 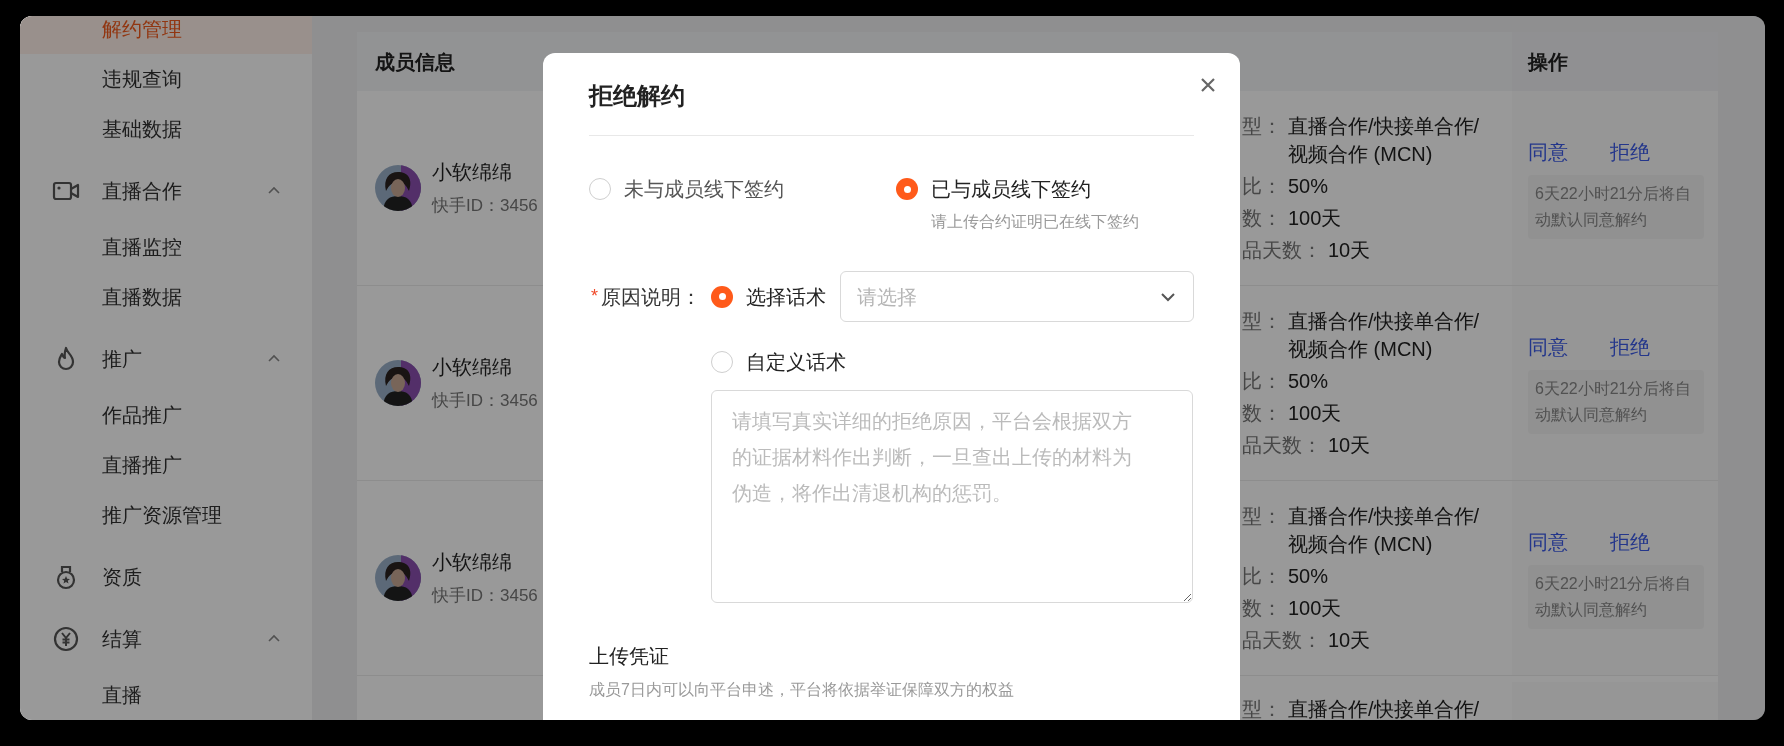 I want to click on text-area: 请填写真实详细的拒绝原因，平台会根据双方的证据材料作出判断，一旦查出上传的材料为伪造，将作出清退机构的惩罚。, so click(x=952, y=496).